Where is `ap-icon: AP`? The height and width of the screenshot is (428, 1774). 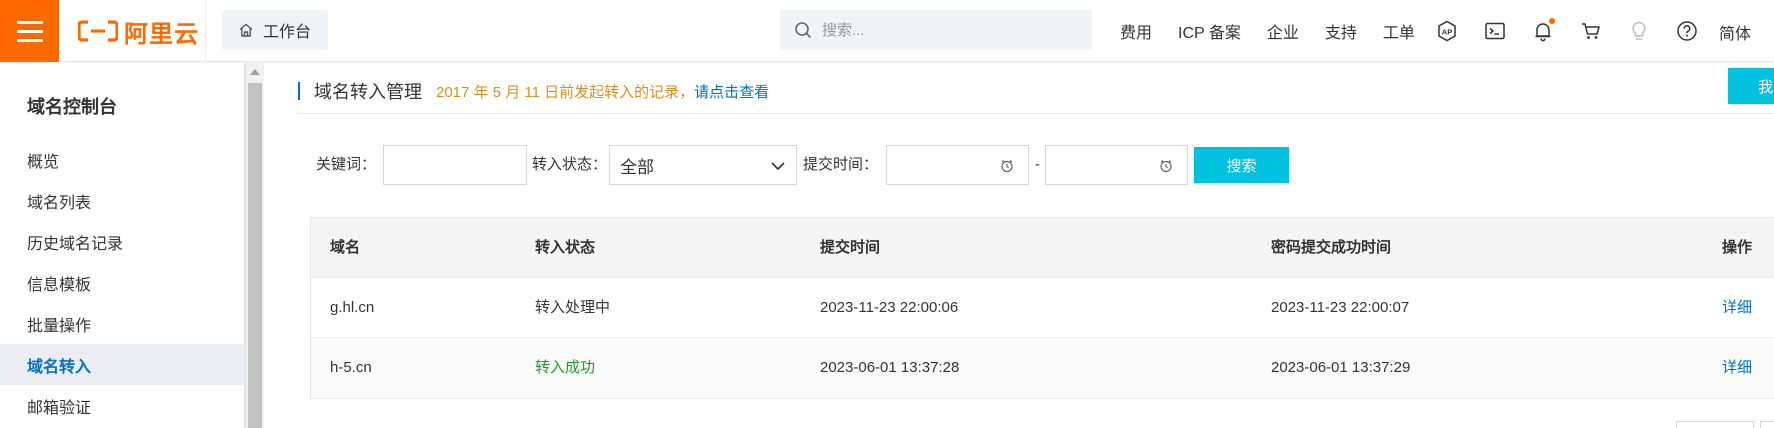 ap-icon: AP is located at coordinates (1447, 31).